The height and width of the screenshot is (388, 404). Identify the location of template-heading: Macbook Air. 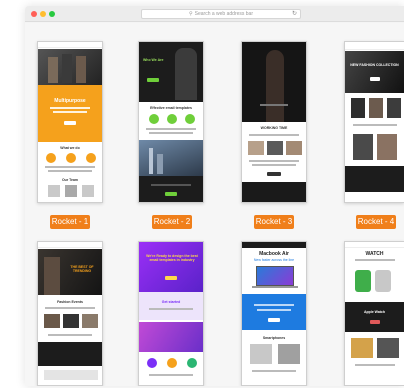
(274, 254).